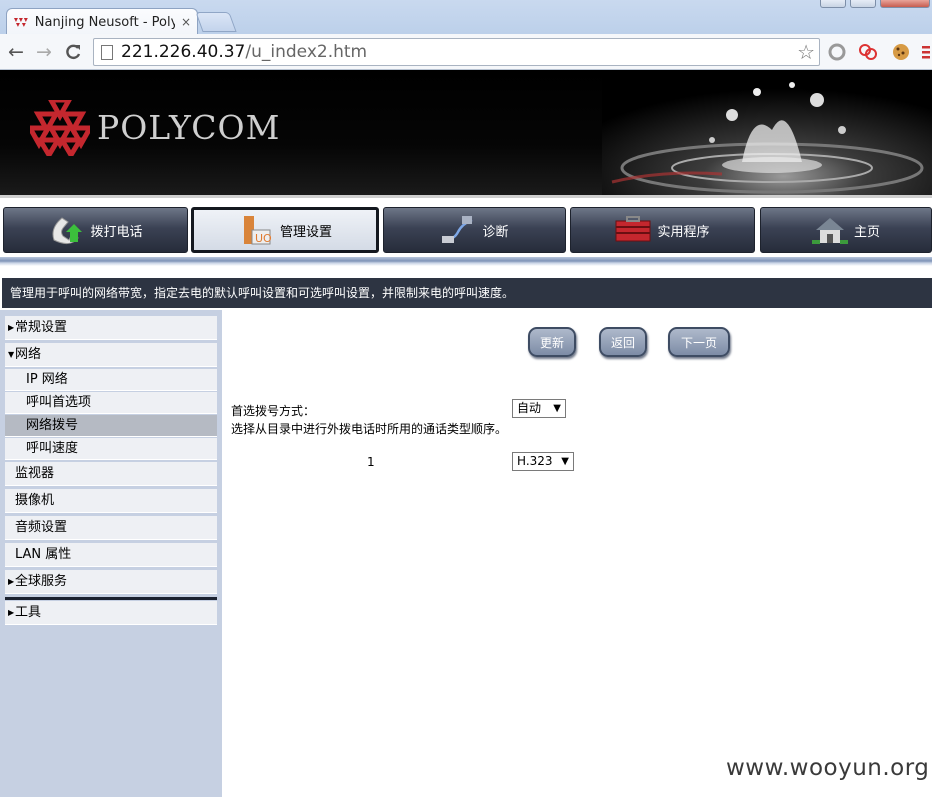  Describe the element at coordinates (371, 462) in the screenshot. I see `order-index: 1` at that location.